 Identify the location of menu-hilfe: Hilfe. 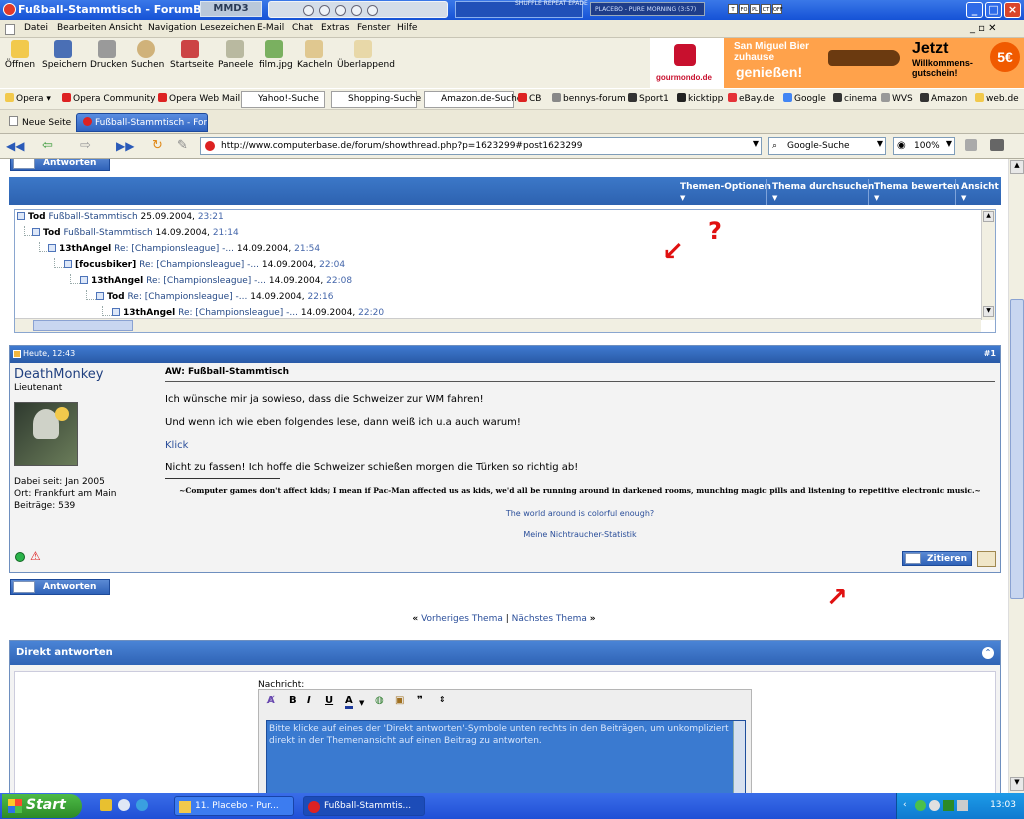
(407, 28).